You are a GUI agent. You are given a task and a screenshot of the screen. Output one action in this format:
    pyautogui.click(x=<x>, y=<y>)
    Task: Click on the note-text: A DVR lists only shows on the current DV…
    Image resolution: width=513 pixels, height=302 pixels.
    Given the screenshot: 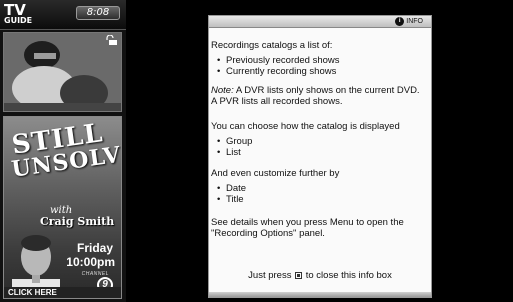 What is the action you would take?
    pyautogui.click(x=326, y=90)
    